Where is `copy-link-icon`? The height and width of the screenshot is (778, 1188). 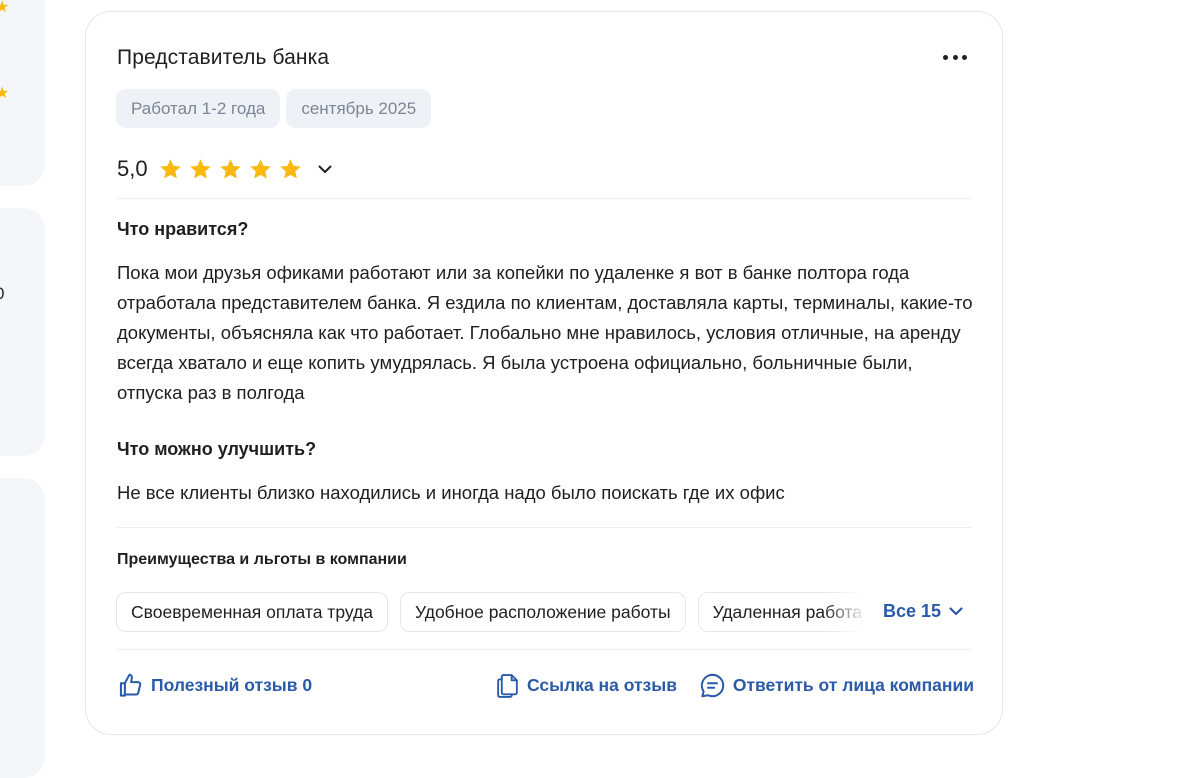 copy-link-icon is located at coordinates (507, 686).